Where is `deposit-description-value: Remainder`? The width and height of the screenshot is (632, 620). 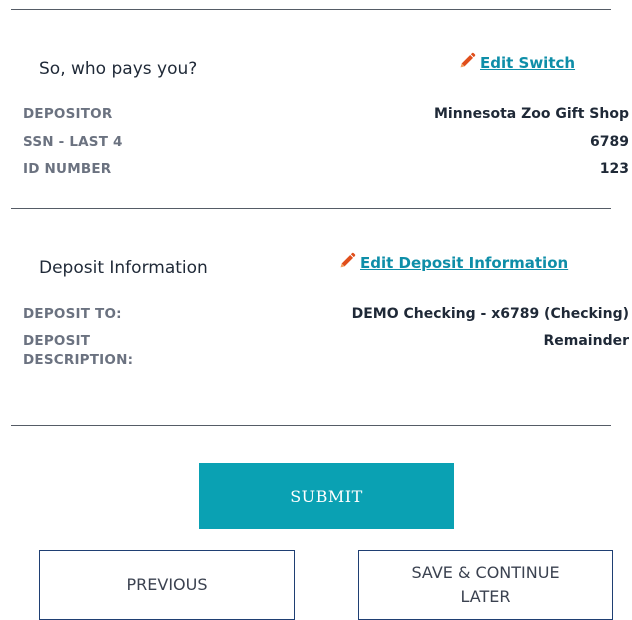 deposit-description-value: Remainder is located at coordinates (586, 341).